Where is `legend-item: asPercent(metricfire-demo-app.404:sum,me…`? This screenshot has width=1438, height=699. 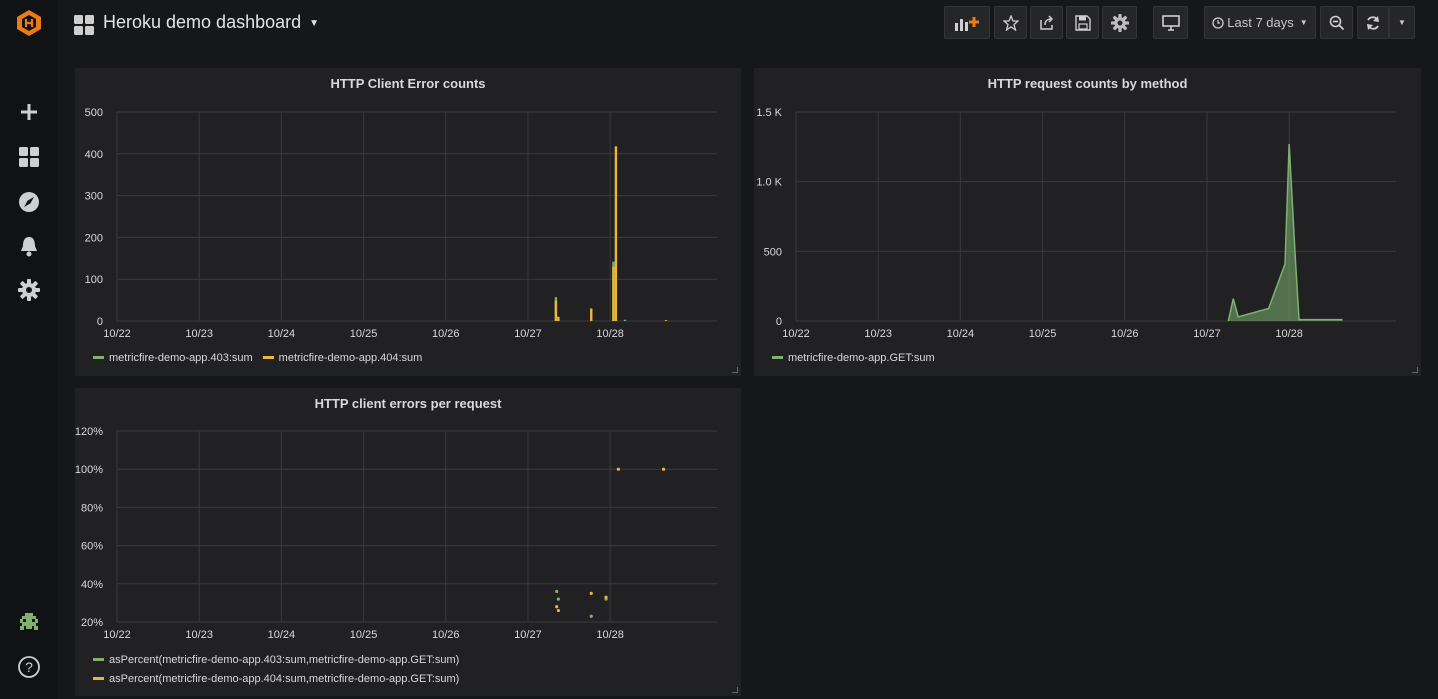 legend-item: asPercent(metricfire-demo-app.404:sum,me… is located at coordinates (276, 678).